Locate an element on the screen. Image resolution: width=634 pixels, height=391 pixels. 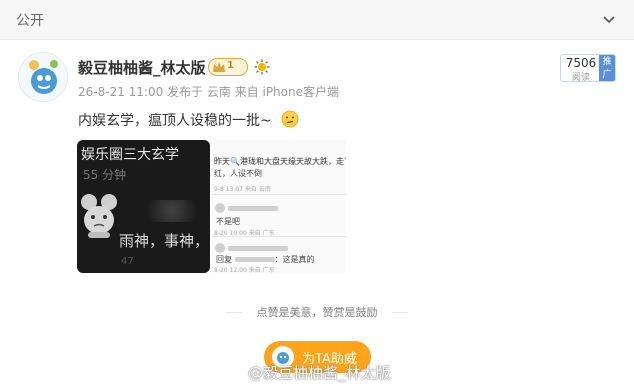
crown-badge: 1 is located at coordinates (228, 67).